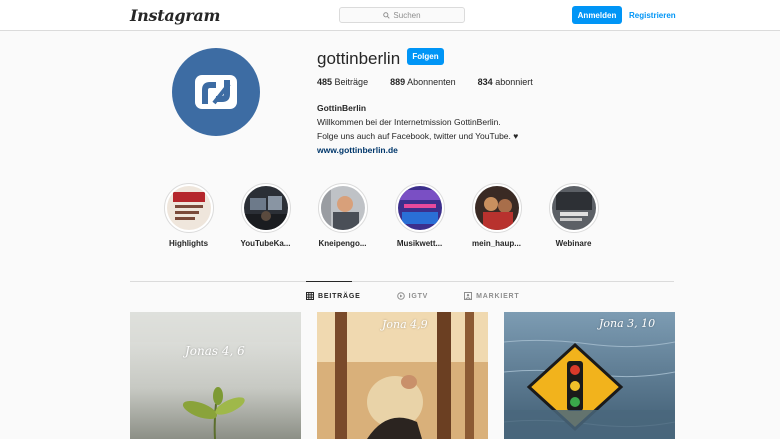 The height and width of the screenshot is (439, 780). Describe the element at coordinates (215, 351) in the screenshot. I see `post-caption: Jonas 4, 6` at that location.